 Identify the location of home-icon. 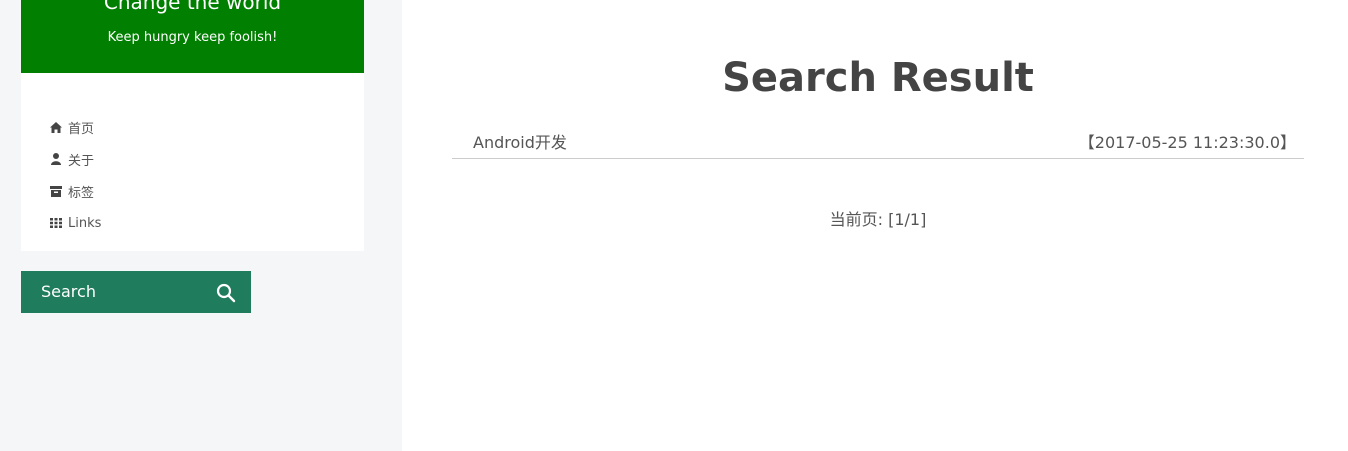
(55, 127).